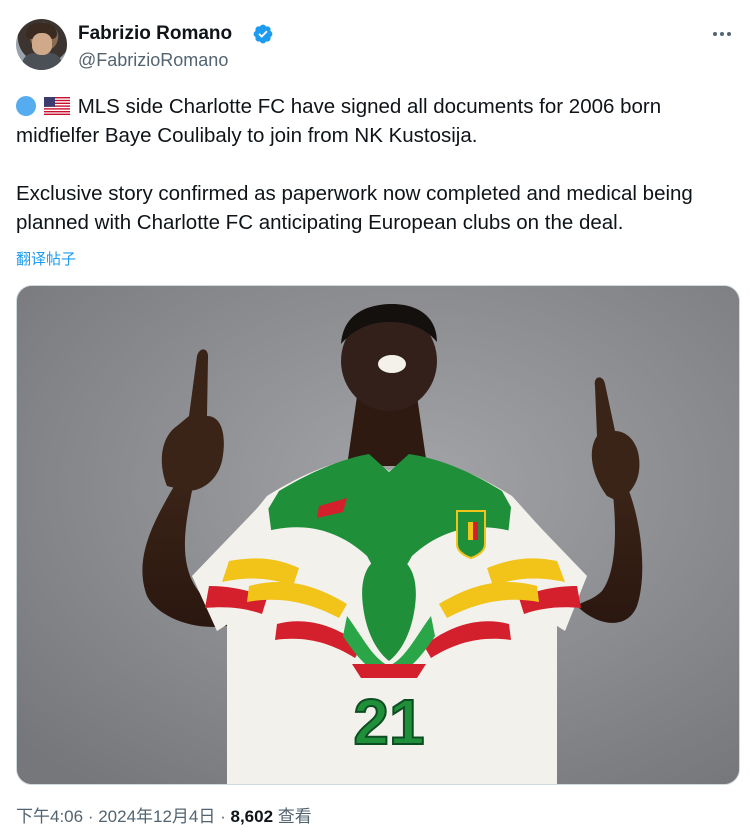  I want to click on tweet-date: 2024年12月4日, so click(156, 816).